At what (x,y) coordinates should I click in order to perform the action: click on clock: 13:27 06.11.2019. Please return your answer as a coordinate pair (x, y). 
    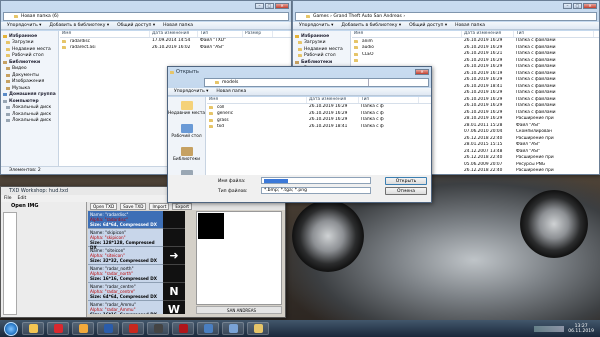
    Looking at the image, I should click on (581, 329).